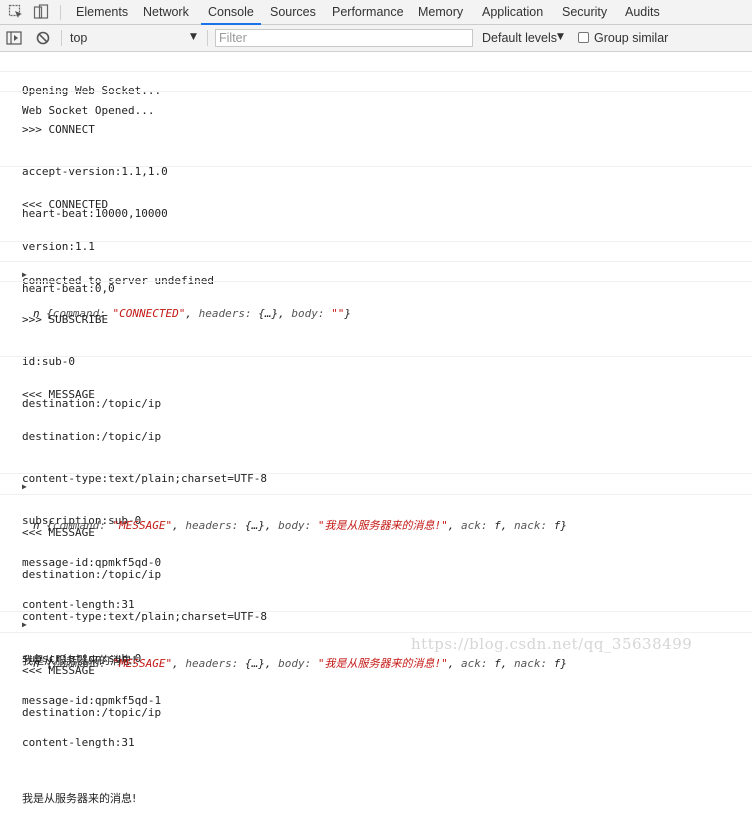 This screenshot has width=752, height=834. I want to click on log-line: 我是从服务器来的消息!, so click(79, 798).